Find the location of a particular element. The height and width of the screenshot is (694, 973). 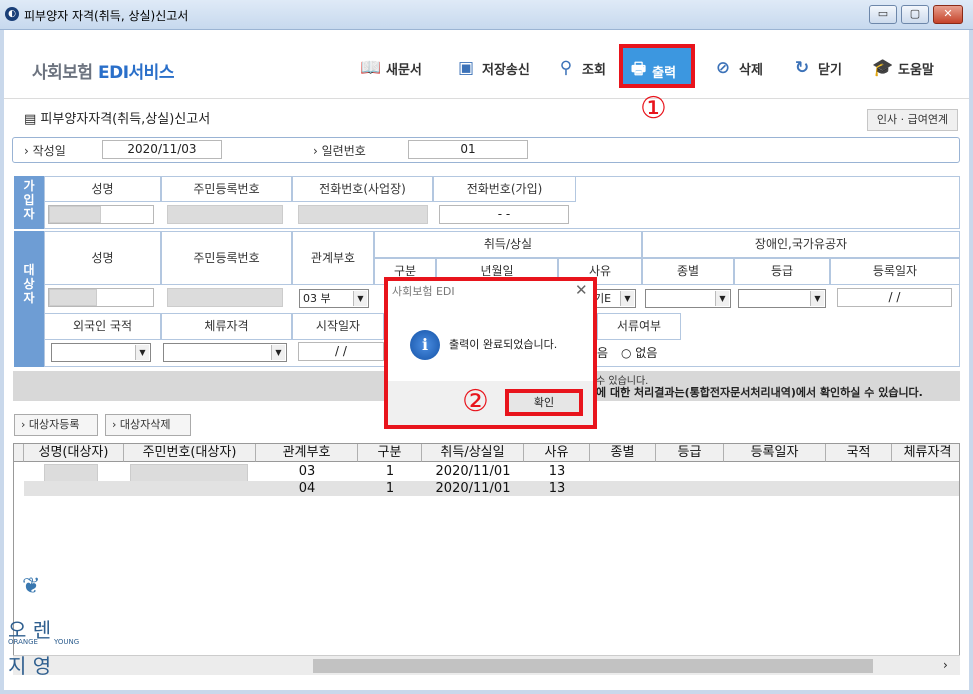

help-button: 🎓 도움말 is located at coordinates (903, 68).